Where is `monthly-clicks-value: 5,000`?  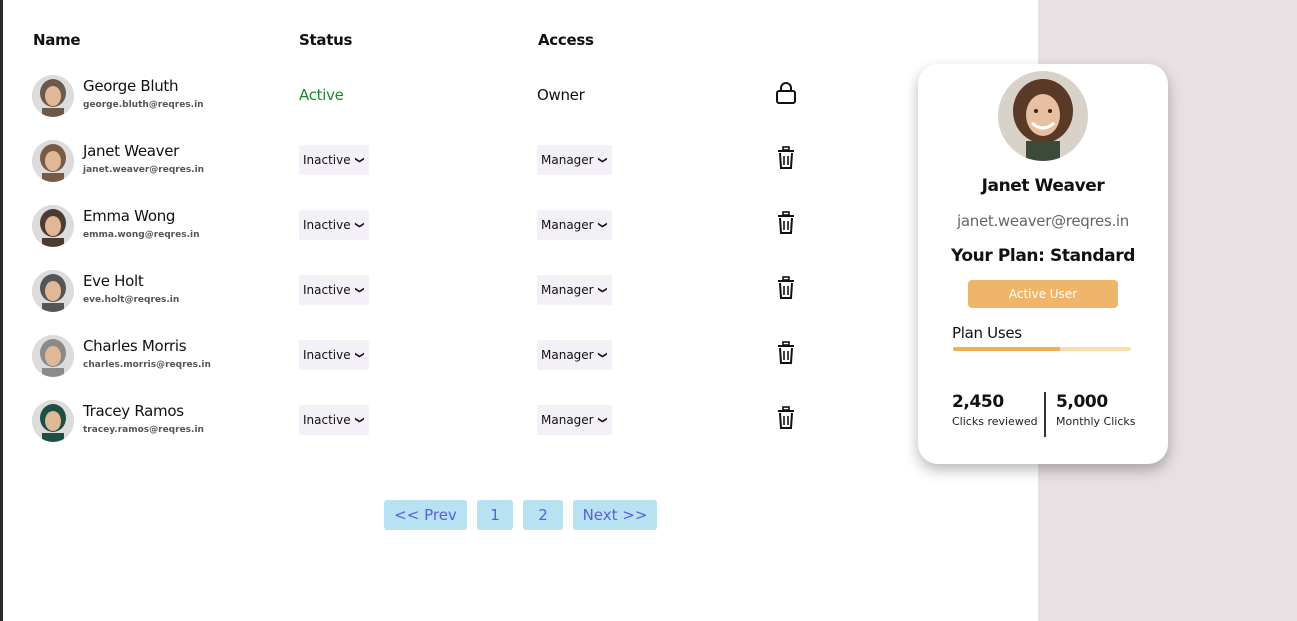 monthly-clicks-value: 5,000 is located at coordinates (1082, 402).